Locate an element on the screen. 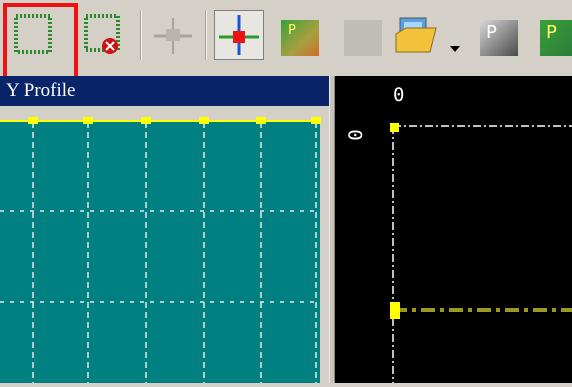  crosshair-point-icon is located at coordinates (239, 35).